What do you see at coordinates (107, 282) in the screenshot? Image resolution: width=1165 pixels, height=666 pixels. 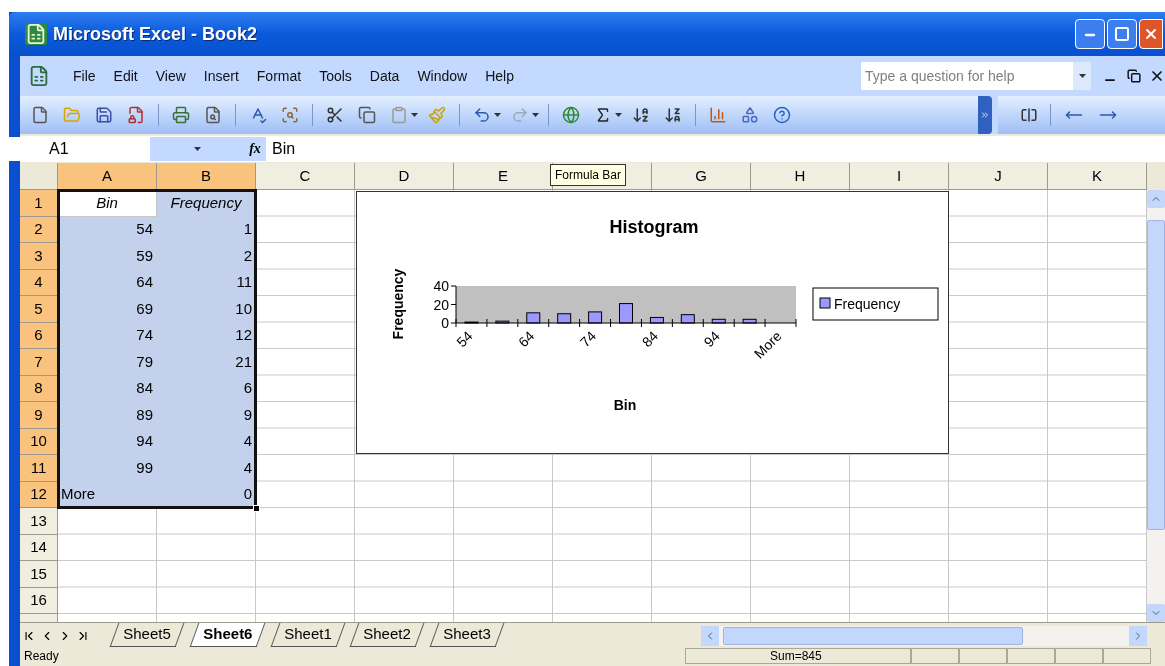 I see `table-cell: 64` at bounding box center [107, 282].